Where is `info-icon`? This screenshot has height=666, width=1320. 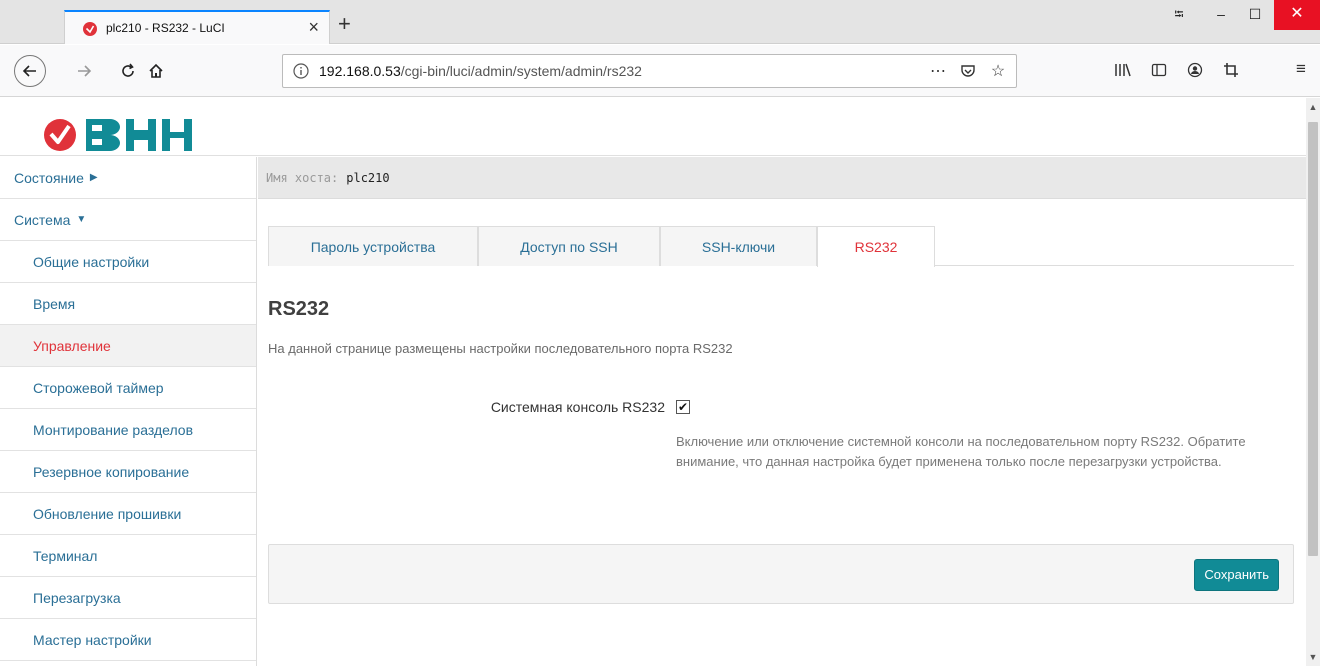 info-icon is located at coordinates (301, 71).